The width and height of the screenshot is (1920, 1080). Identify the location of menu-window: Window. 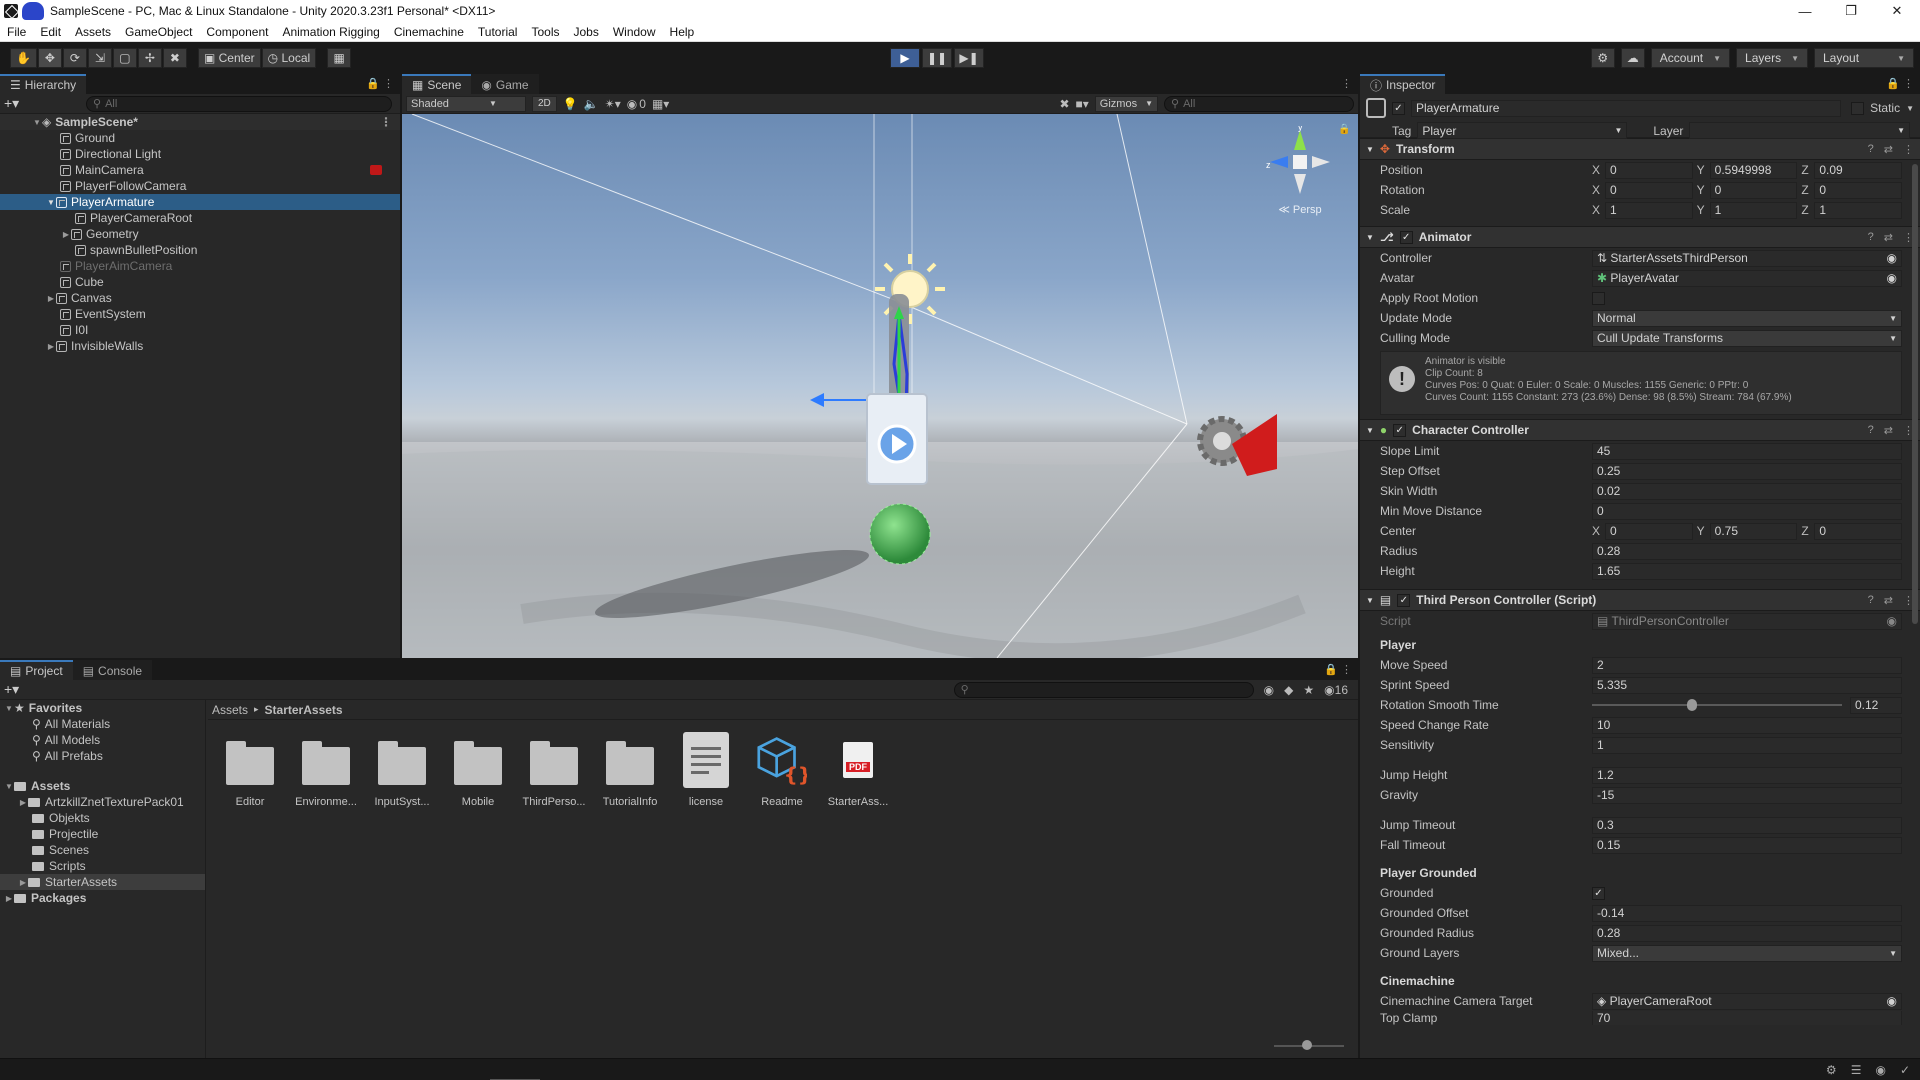
(634, 32).